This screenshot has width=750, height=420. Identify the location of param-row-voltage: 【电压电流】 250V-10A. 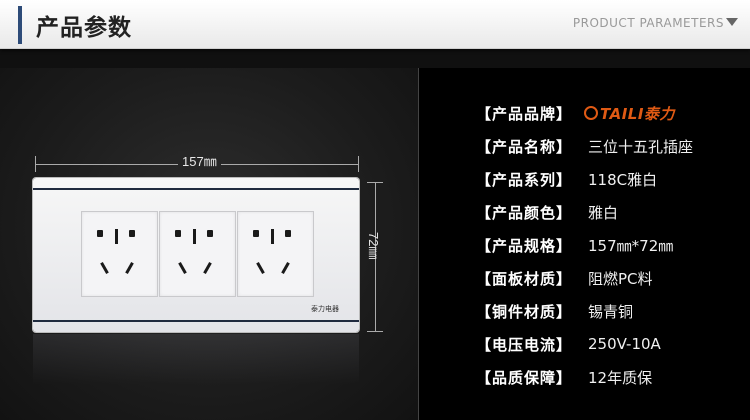
(568, 344).